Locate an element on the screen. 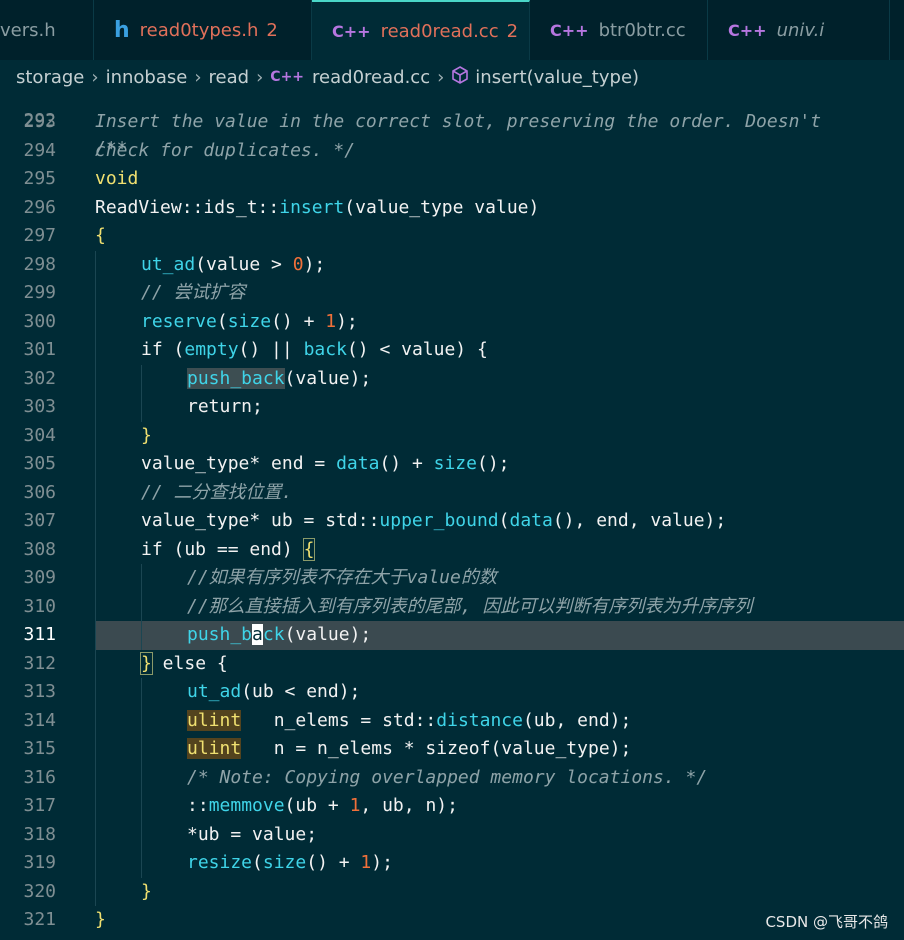 The image size is (904, 940). code-token: ulint is located at coordinates (214, 748).